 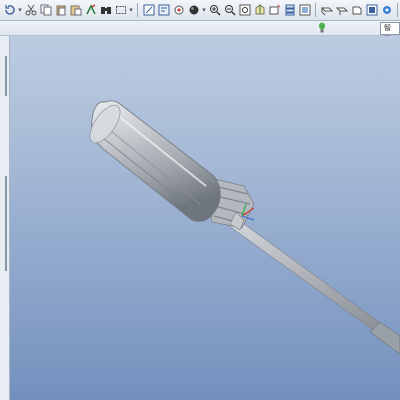 What do you see at coordinates (215, 10) in the screenshot?
I see `zoom-in-icon` at bounding box center [215, 10].